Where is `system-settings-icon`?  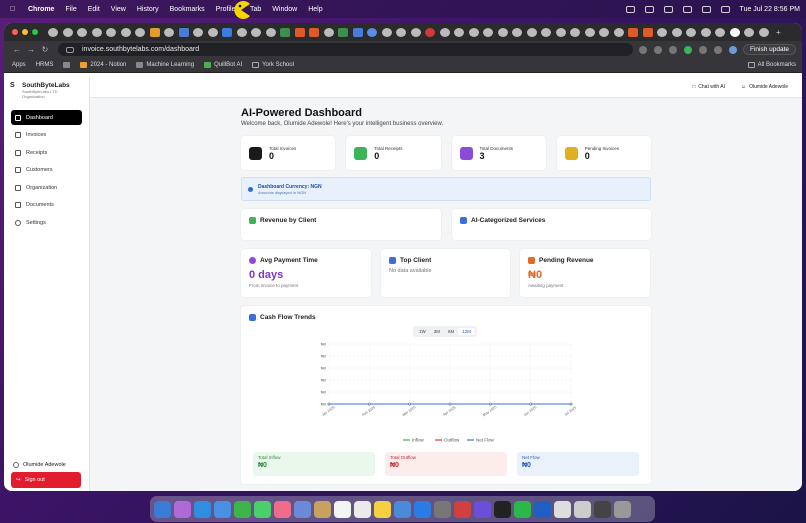
system-settings-icon is located at coordinates (442, 509).